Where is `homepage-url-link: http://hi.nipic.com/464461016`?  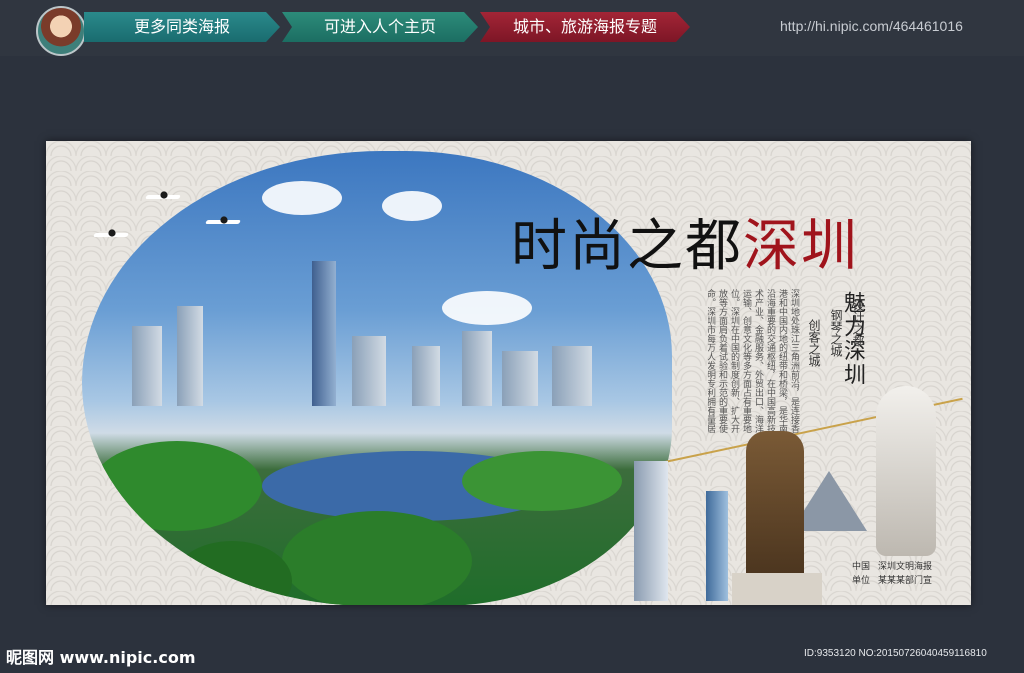 homepage-url-link: http://hi.nipic.com/464461016 is located at coordinates (871, 26).